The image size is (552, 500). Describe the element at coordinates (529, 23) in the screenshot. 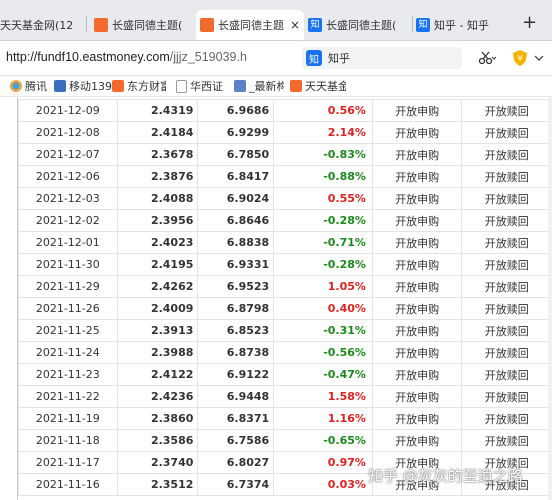

I see `new-tab-button: +` at that location.